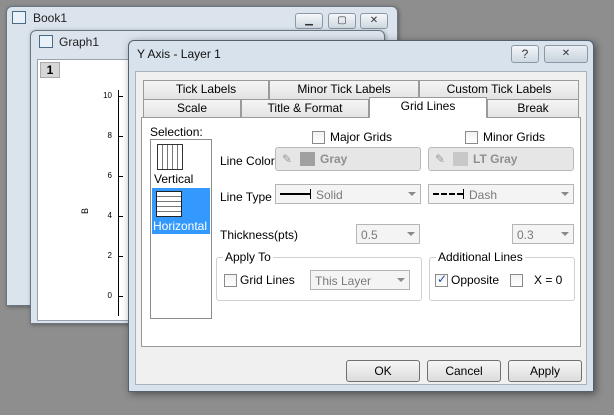 This screenshot has height=415, width=614. I want to click on graph1-title: Graph1, so click(79, 42).